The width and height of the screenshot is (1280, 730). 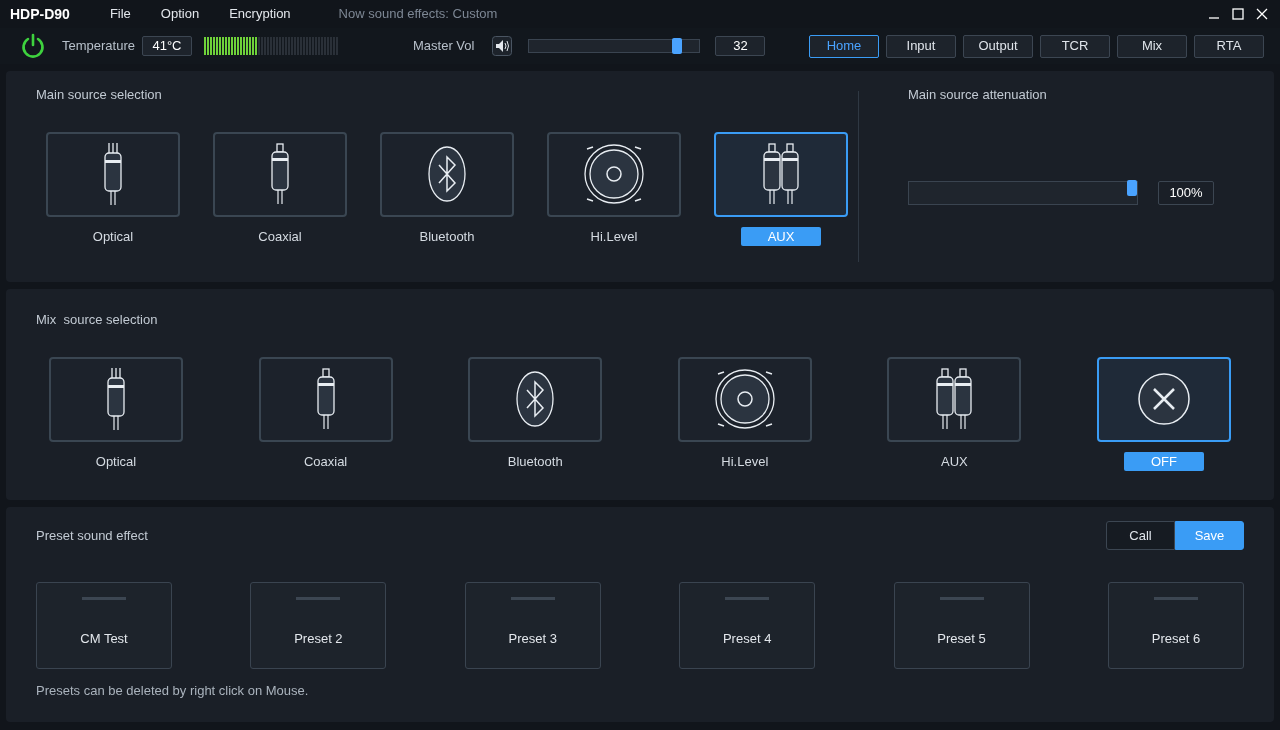 I want to click on preset-card: Preset 6, so click(x=1175, y=625).